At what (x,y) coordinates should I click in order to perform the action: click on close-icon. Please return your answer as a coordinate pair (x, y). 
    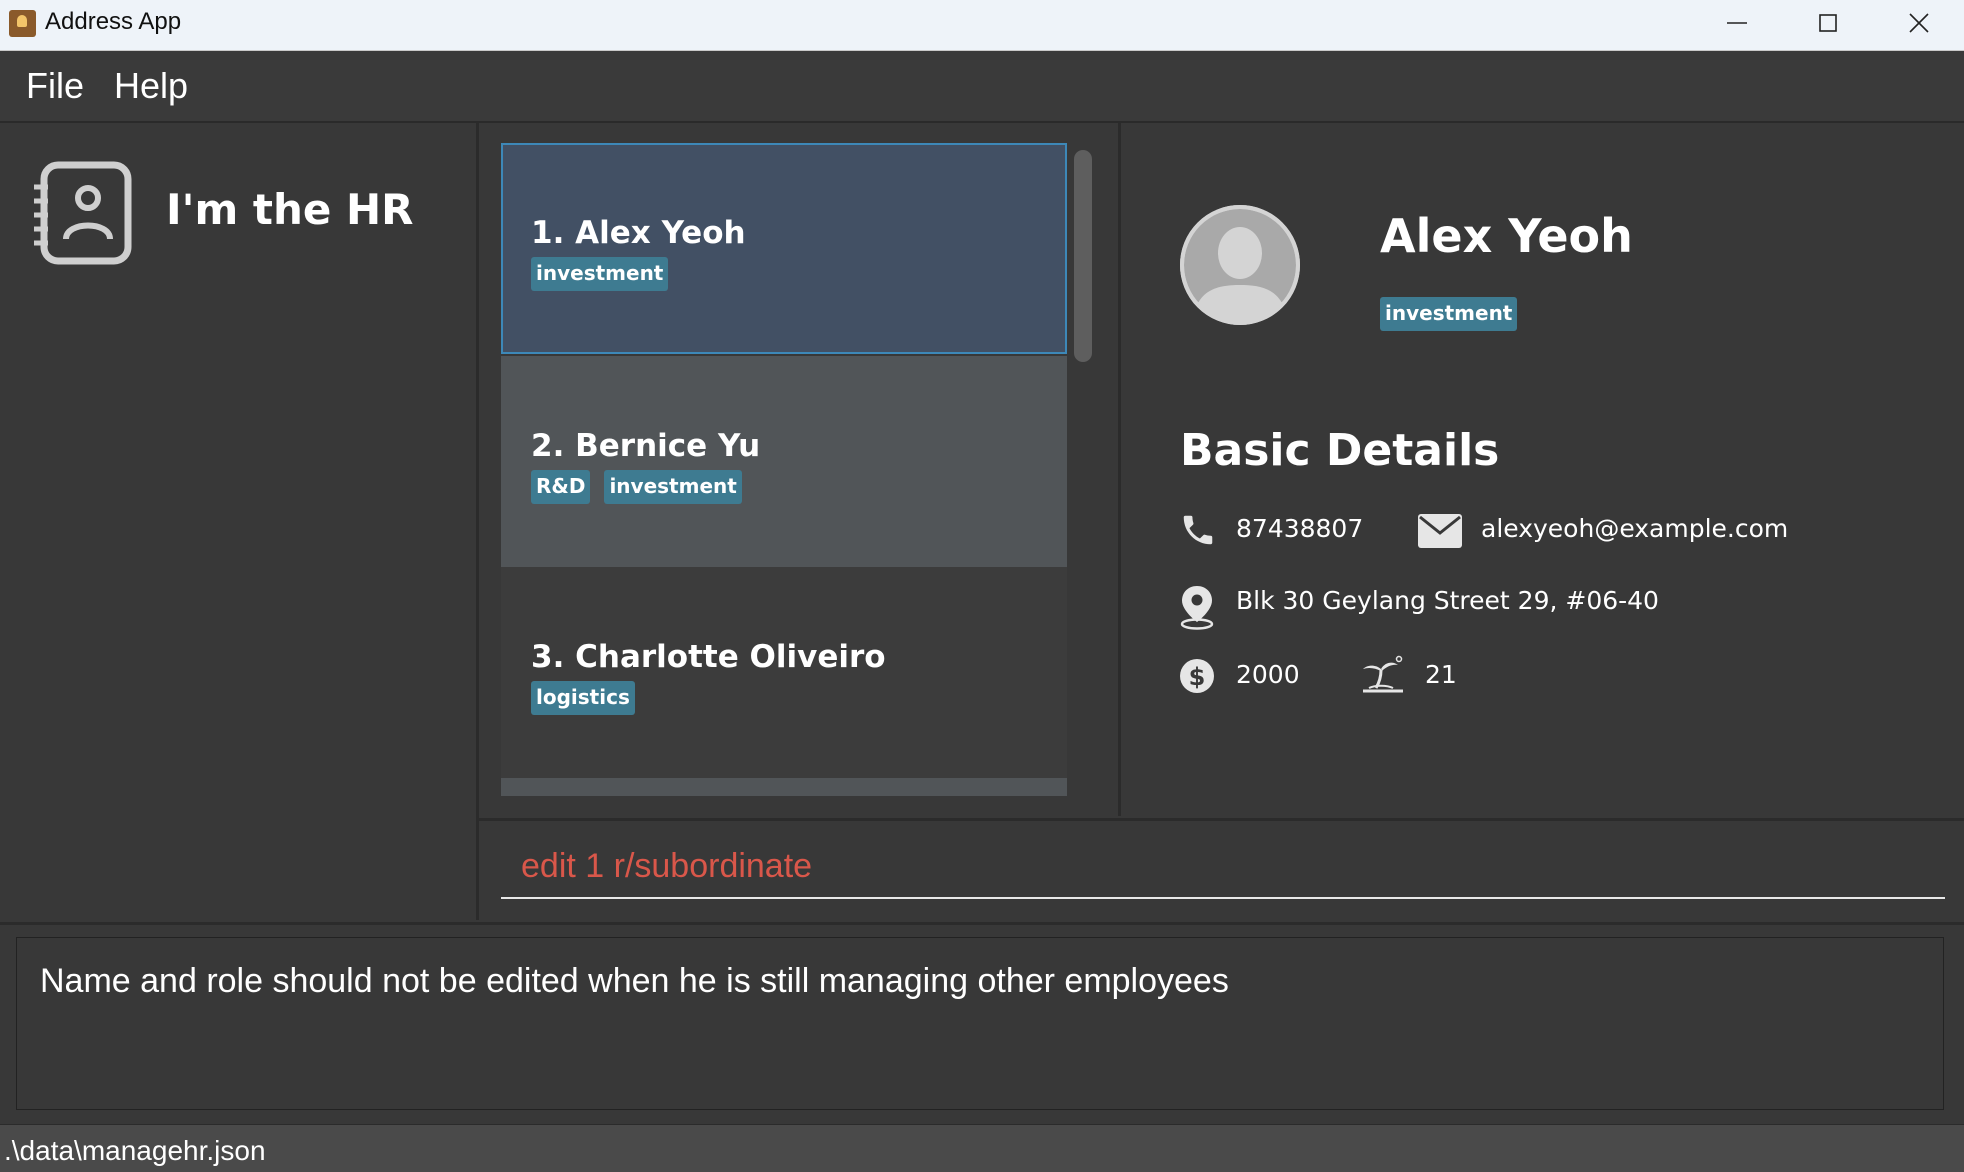
    Looking at the image, I should click on (1919, 23).